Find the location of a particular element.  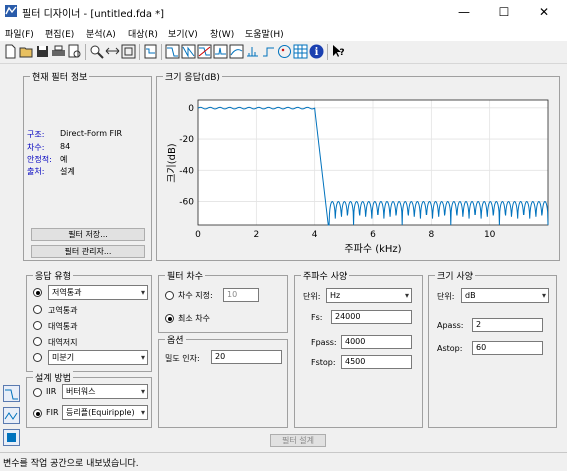

menu-view: 보기(V) is located at coordinates (183, 33).